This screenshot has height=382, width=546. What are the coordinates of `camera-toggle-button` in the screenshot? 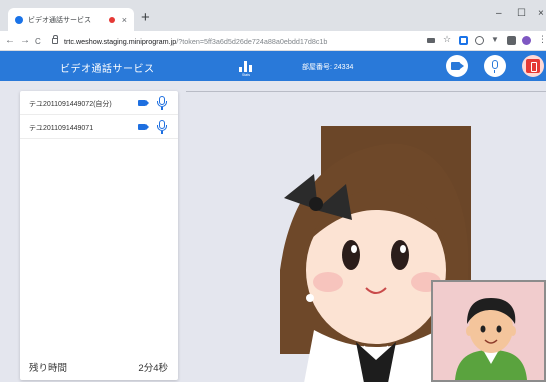 It's located at (457, 66).